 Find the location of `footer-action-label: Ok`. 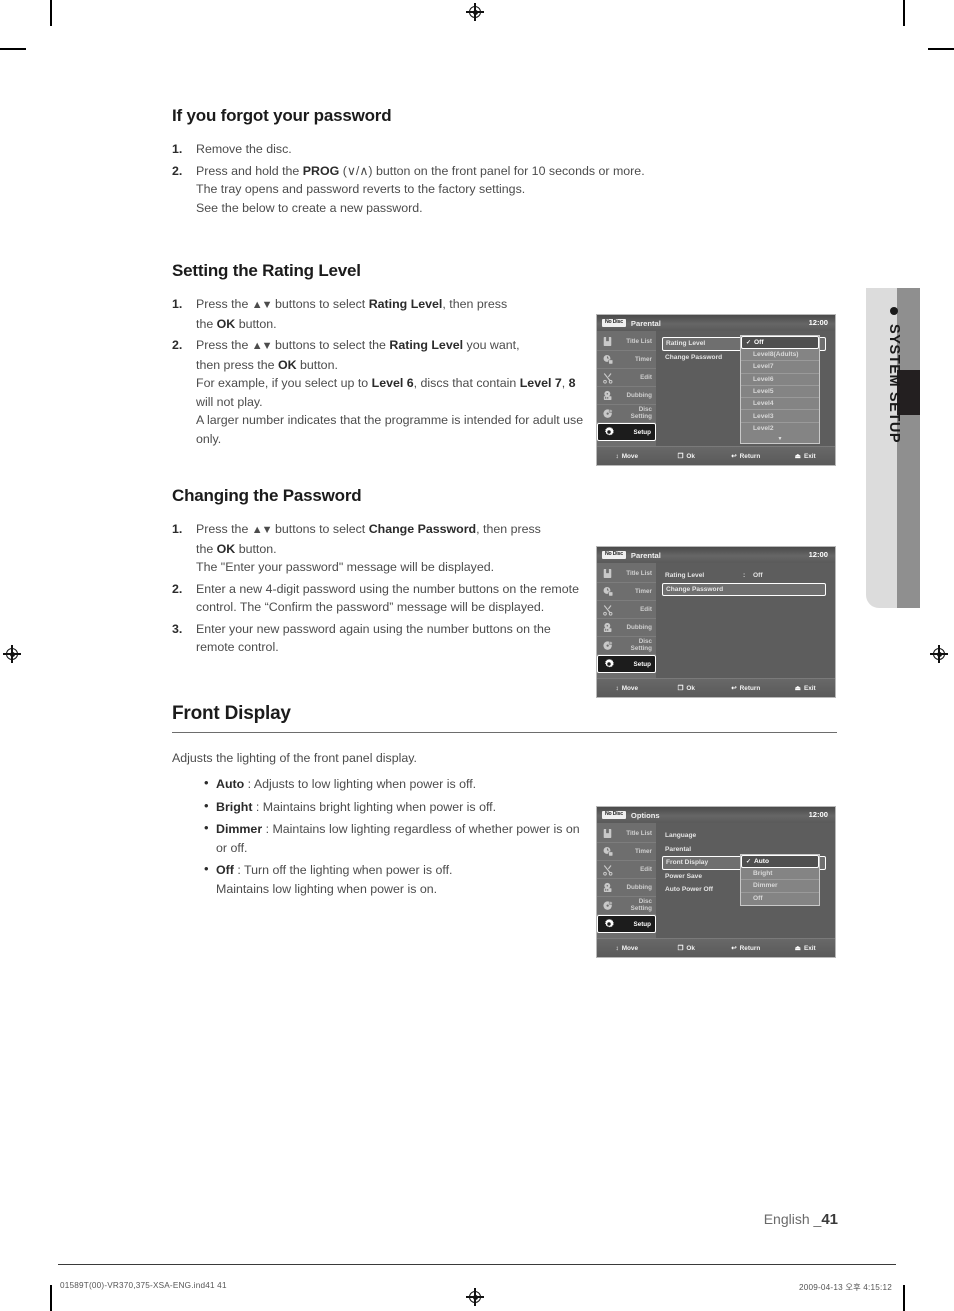

footer-action-label: Ok is located at coordinates (690, 456).